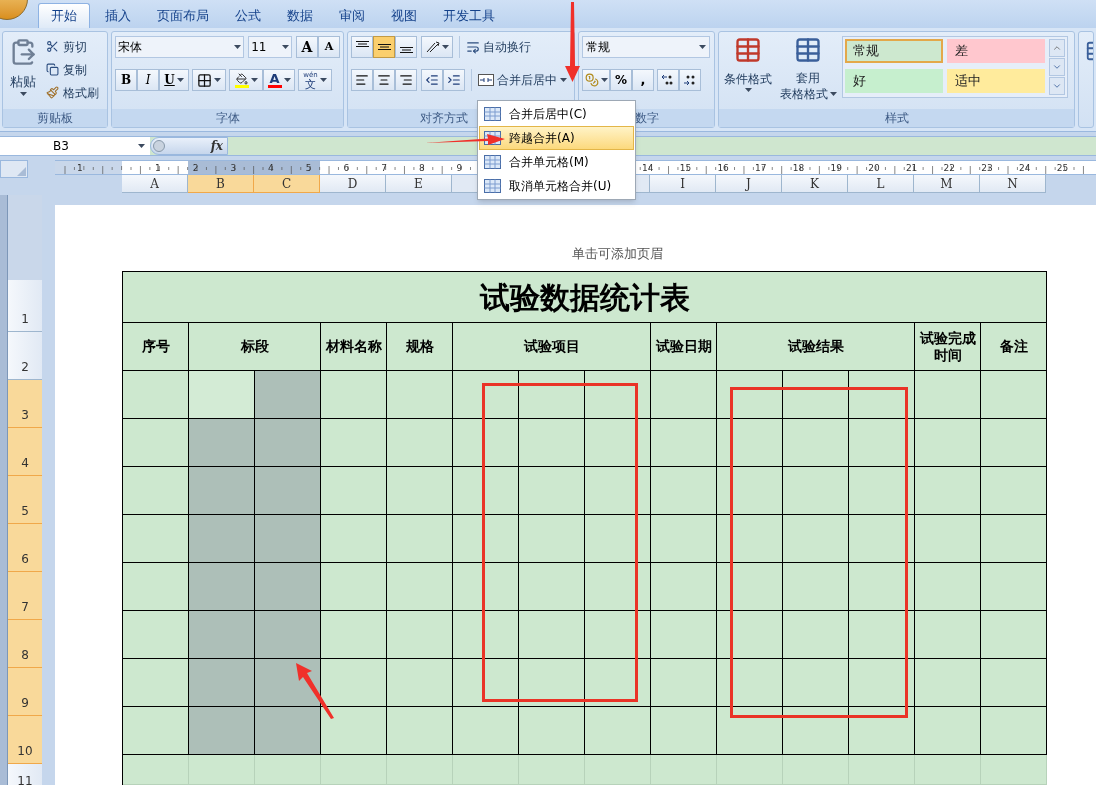  What do you see at coordinates (25, 452) in the screenshot?
I see `row-header: 4` at bounding box center [25, 452].